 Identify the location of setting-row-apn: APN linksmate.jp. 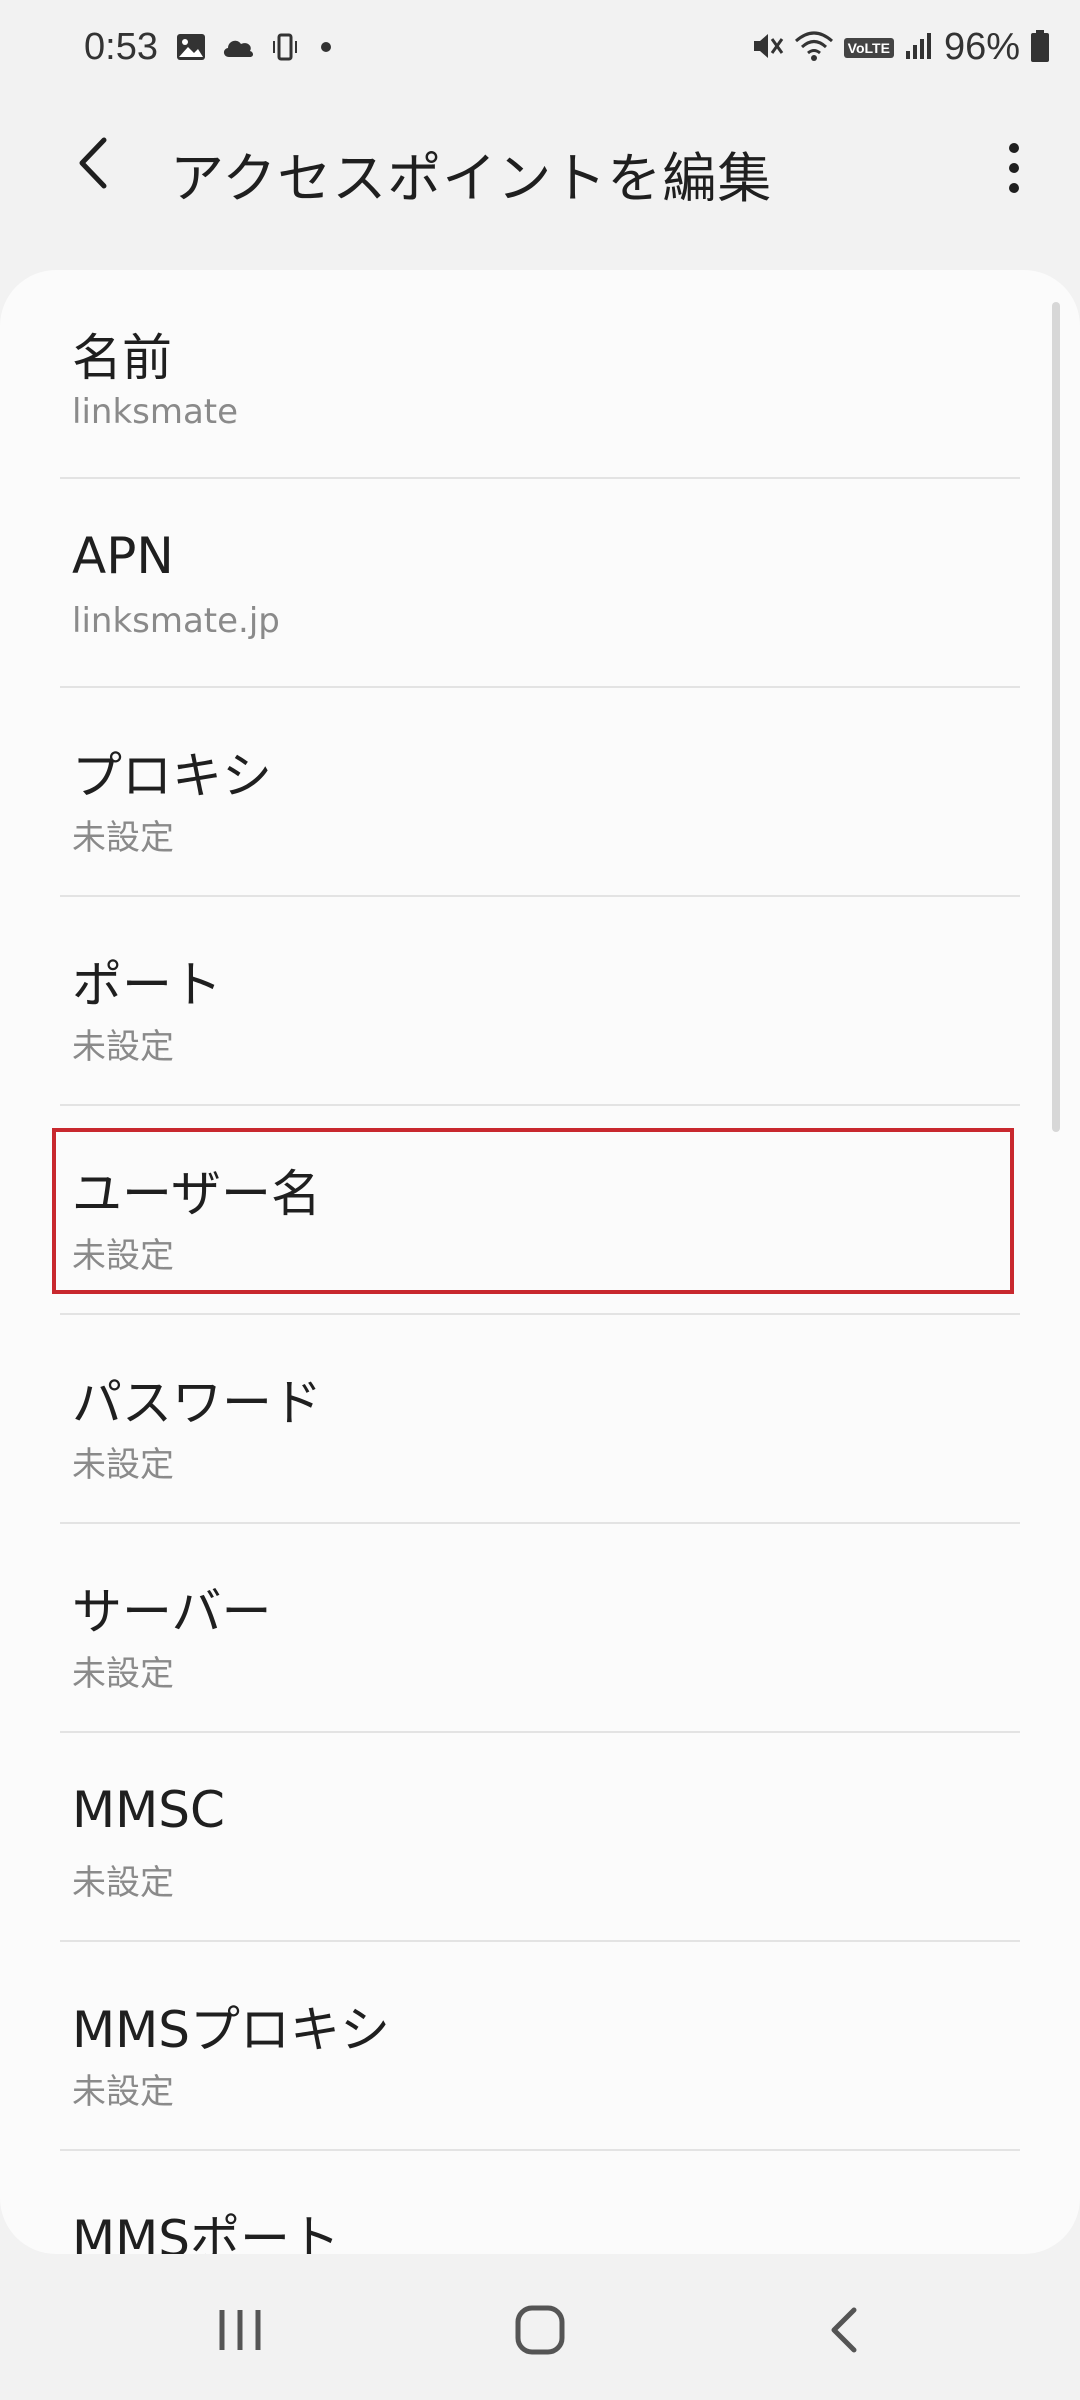
(540, 583).